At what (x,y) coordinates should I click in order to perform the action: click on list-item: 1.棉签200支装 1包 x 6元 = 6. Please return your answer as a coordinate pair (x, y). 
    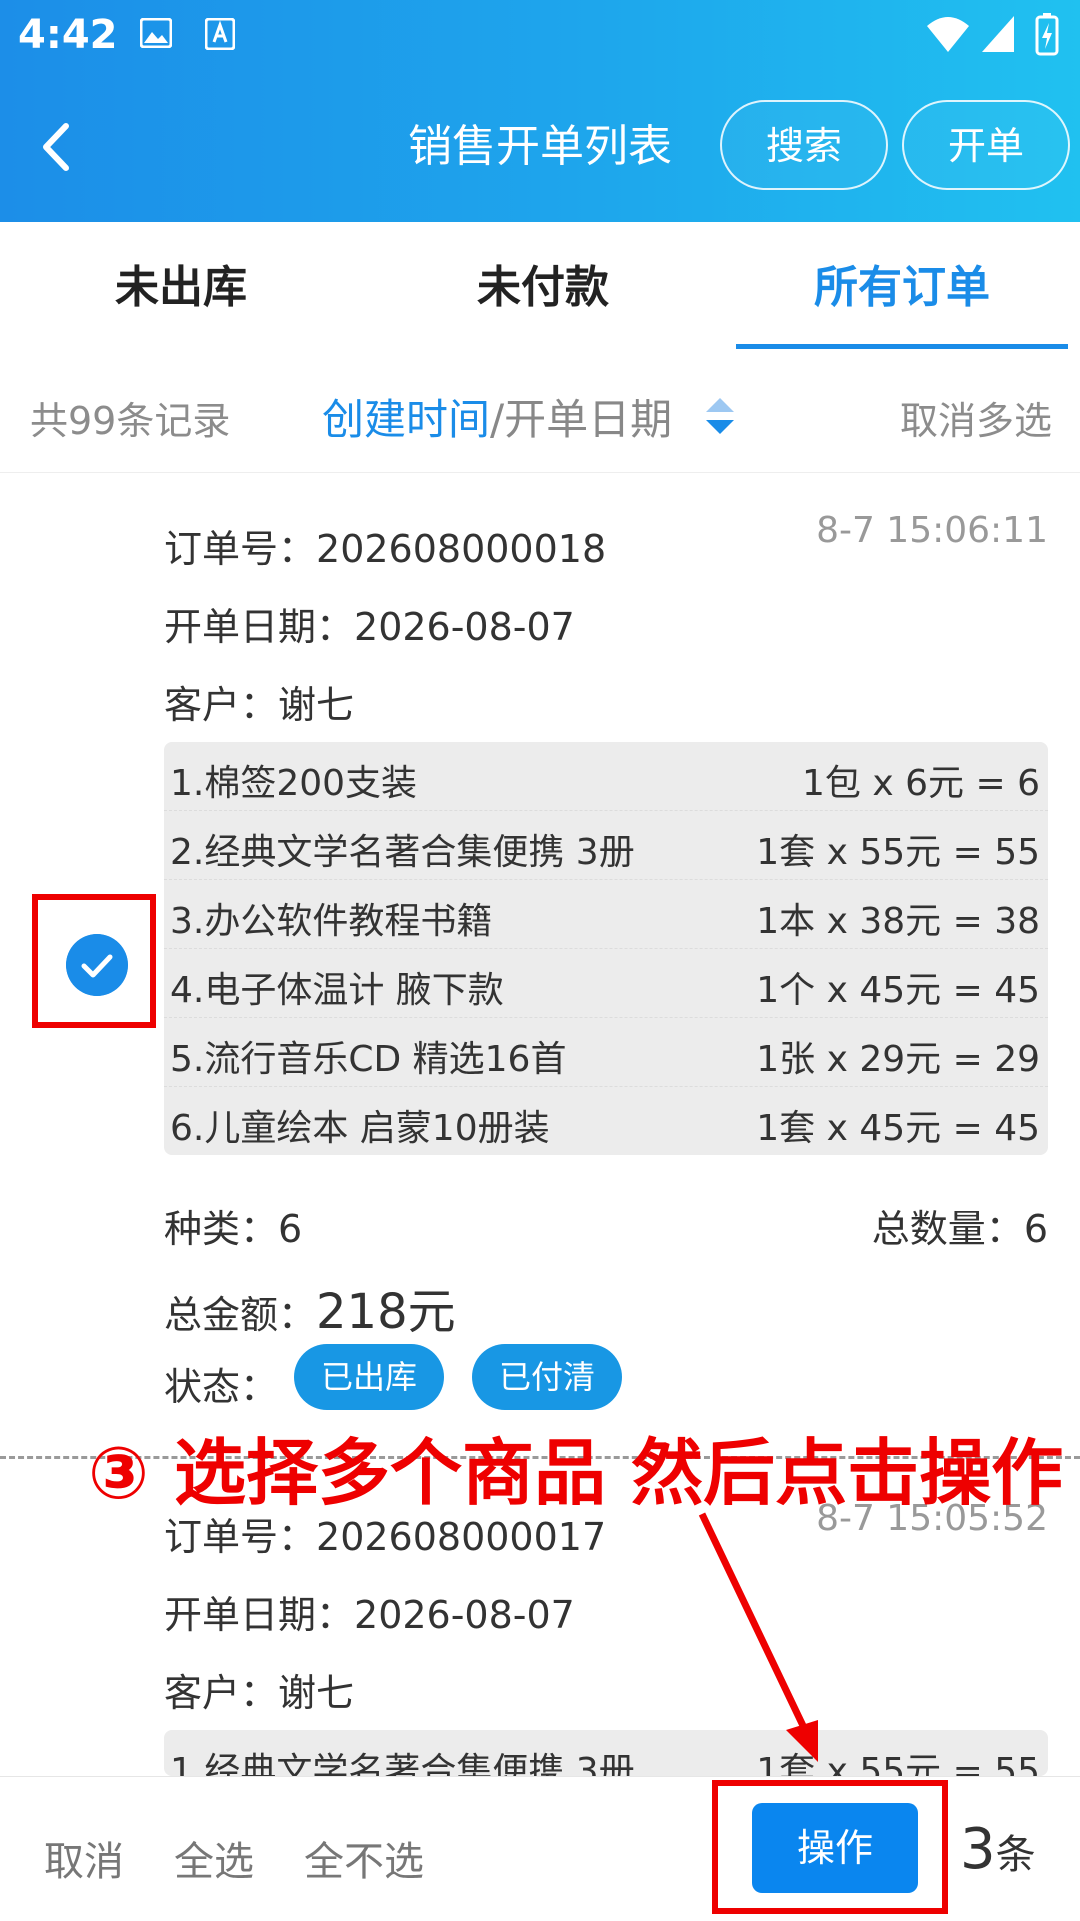
    Looking at the image, I should click on (606, 776).